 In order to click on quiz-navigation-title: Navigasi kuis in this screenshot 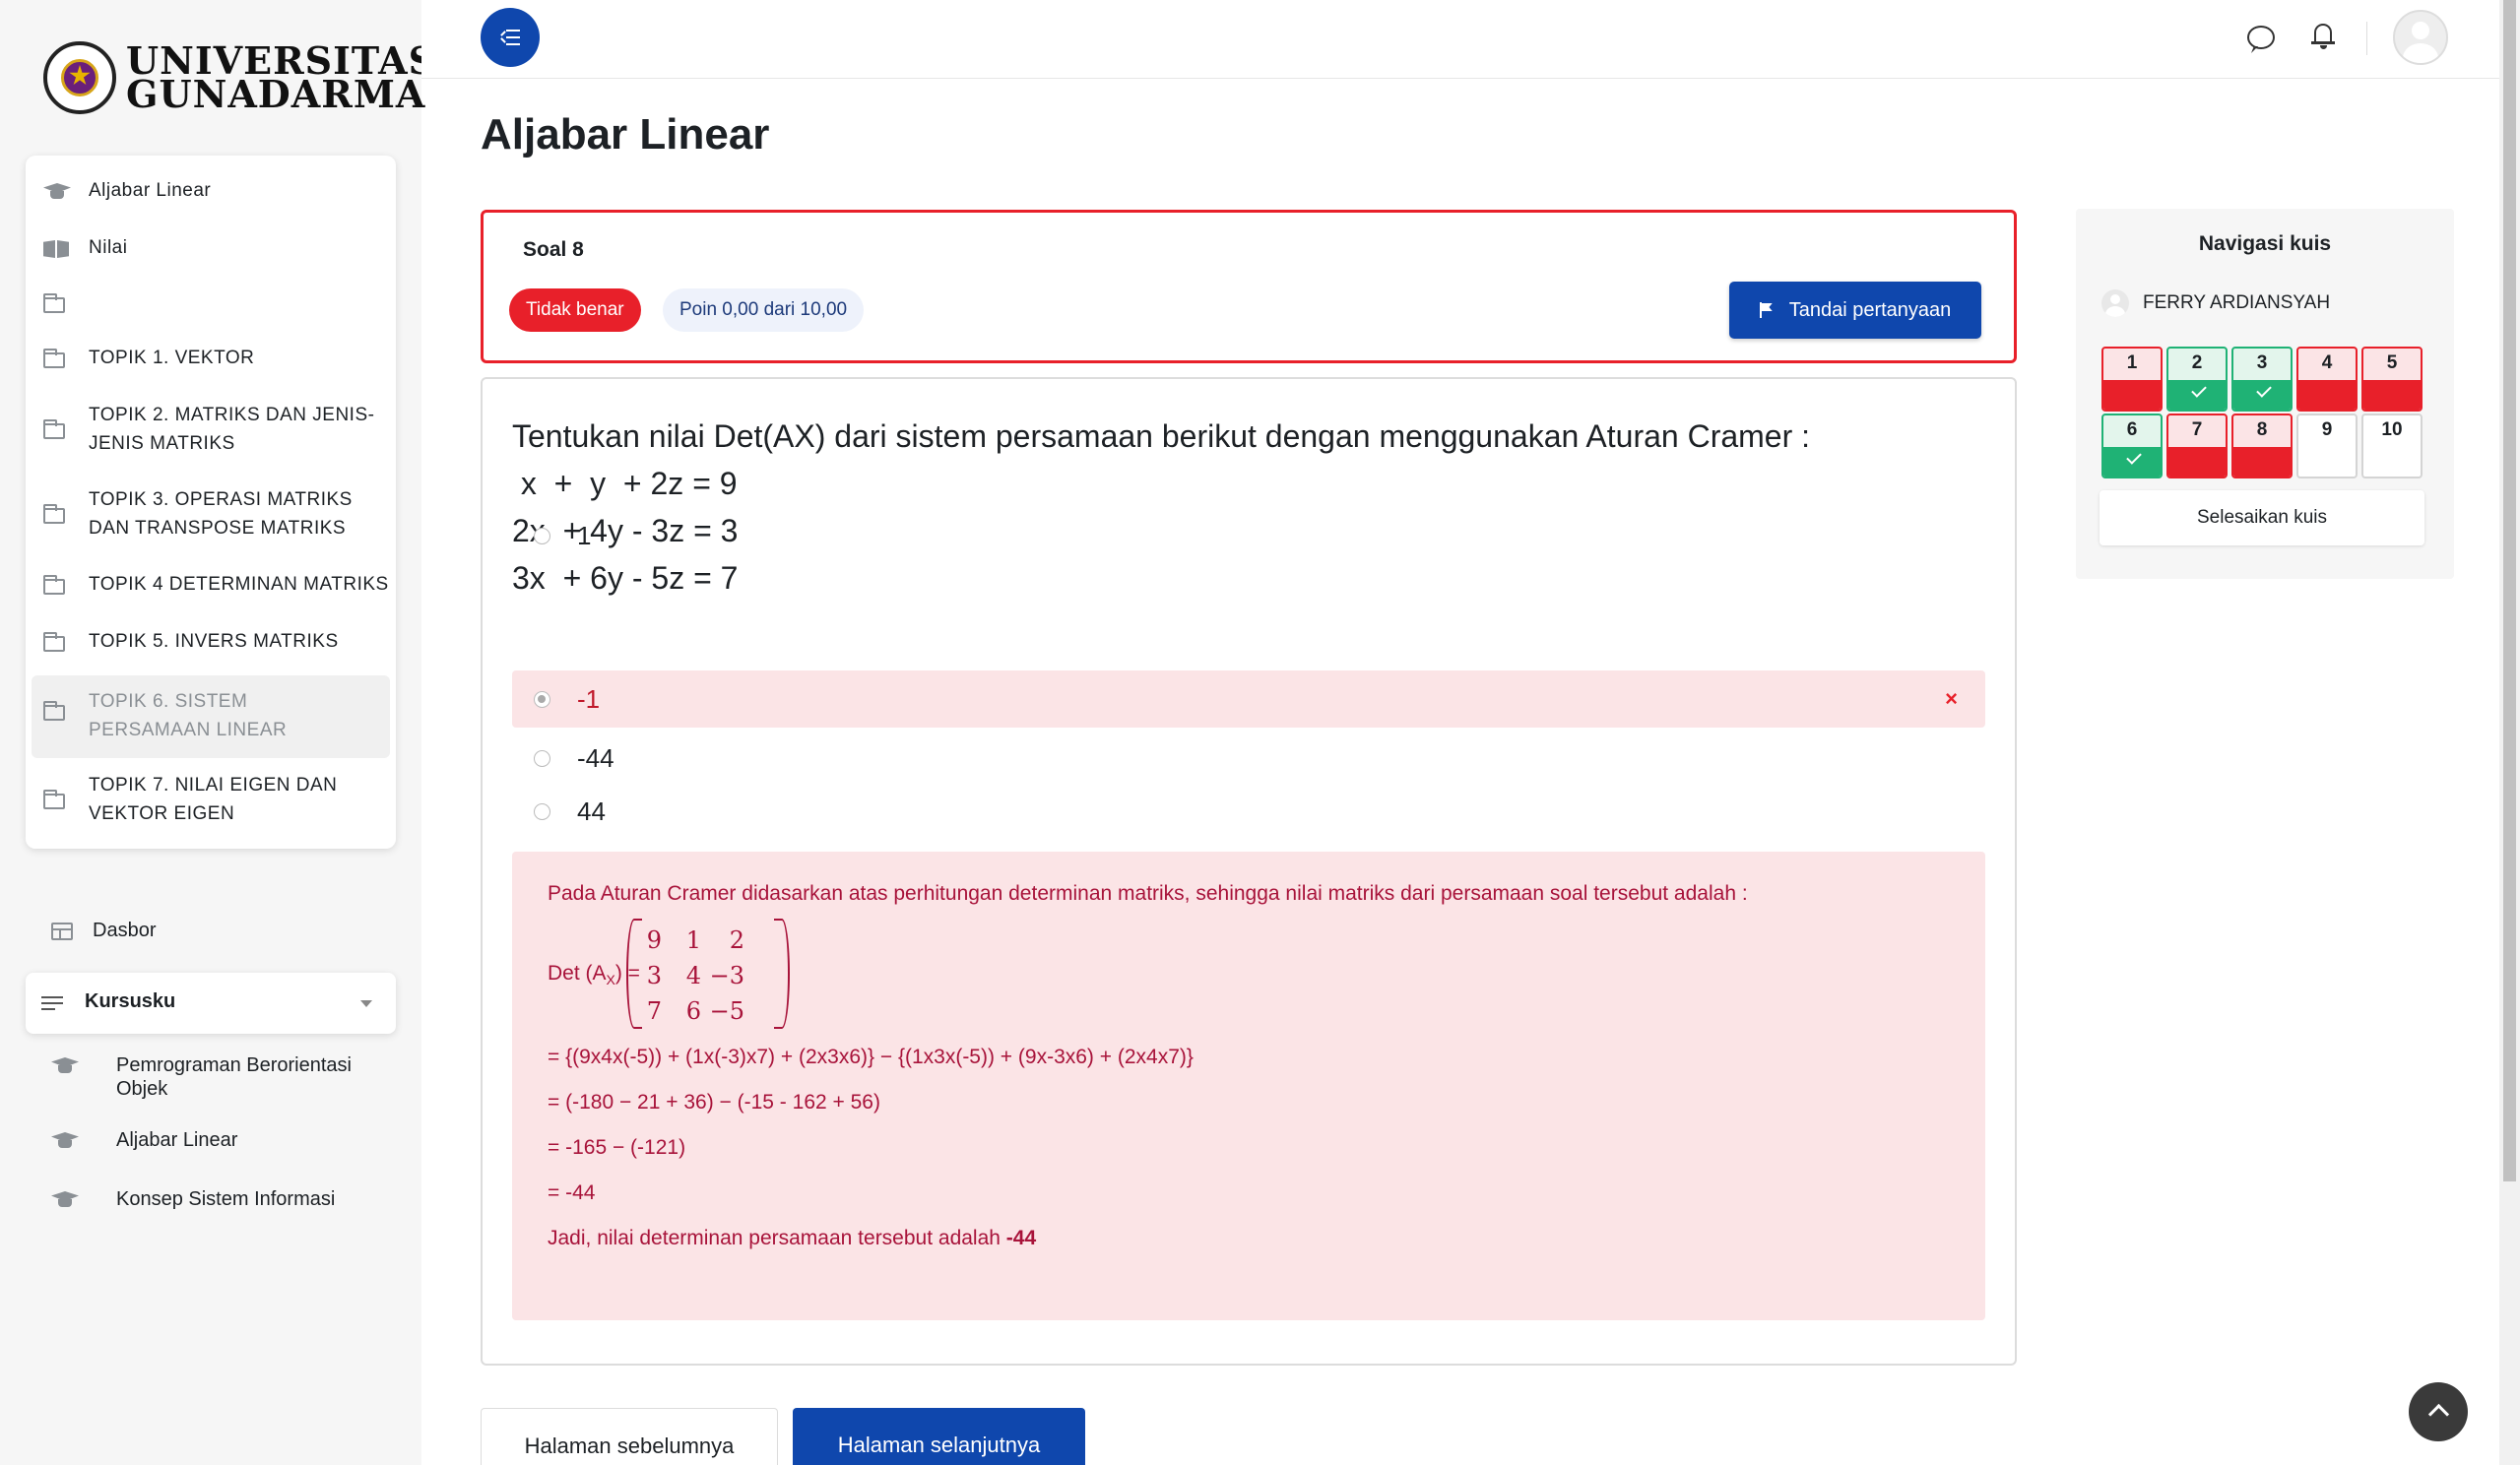, I will do `click(2265, 243)`.